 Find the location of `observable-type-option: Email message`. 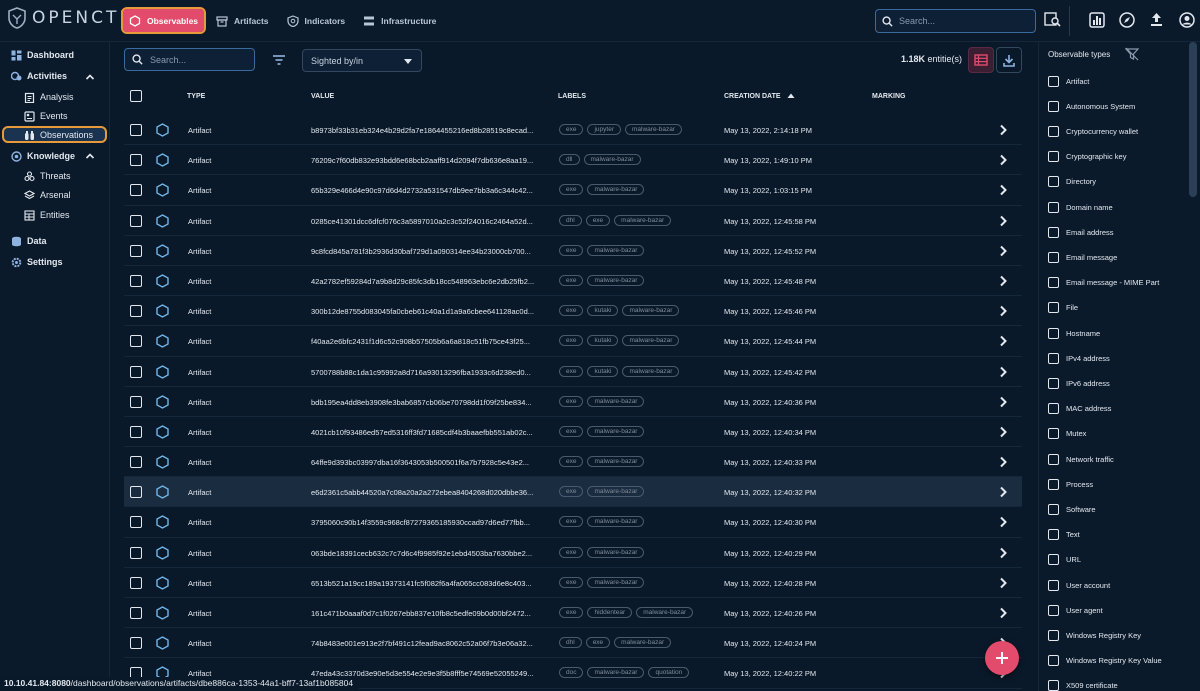

observable-type-option: Email message is located at coordinates (1082, 257).